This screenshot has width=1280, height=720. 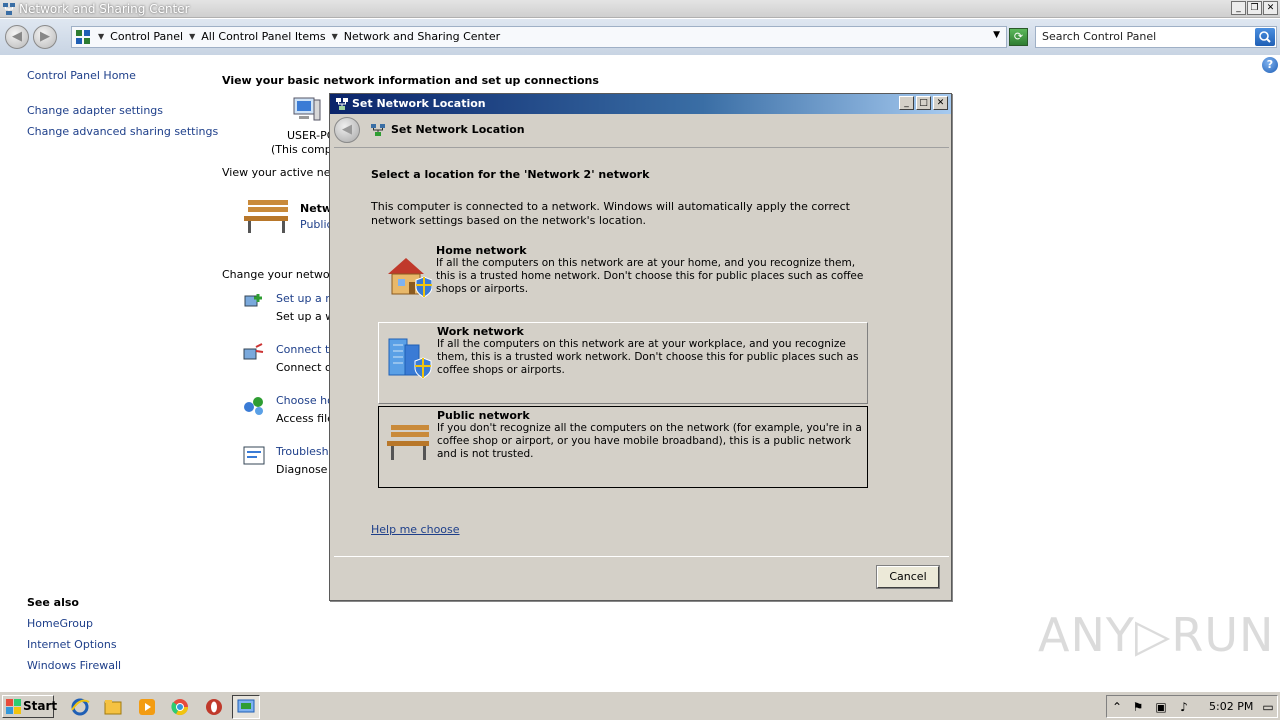 I want to click on network-location-icon, so click(x=378, y=130).